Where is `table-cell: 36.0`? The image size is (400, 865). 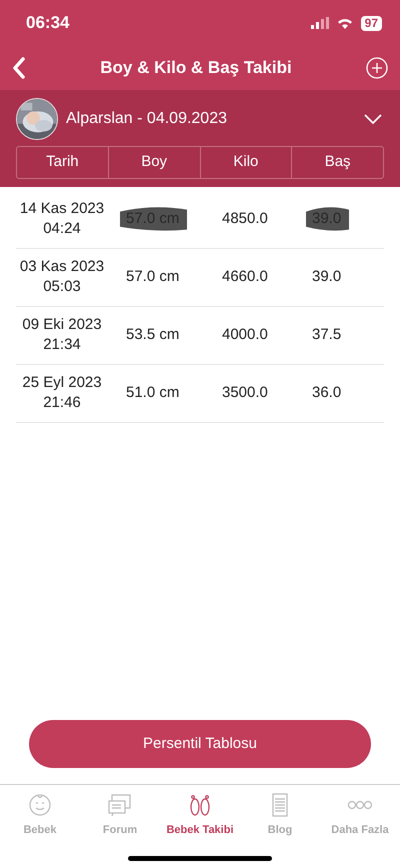
table-cell: 36.0 is located at coordinates (327, 392).